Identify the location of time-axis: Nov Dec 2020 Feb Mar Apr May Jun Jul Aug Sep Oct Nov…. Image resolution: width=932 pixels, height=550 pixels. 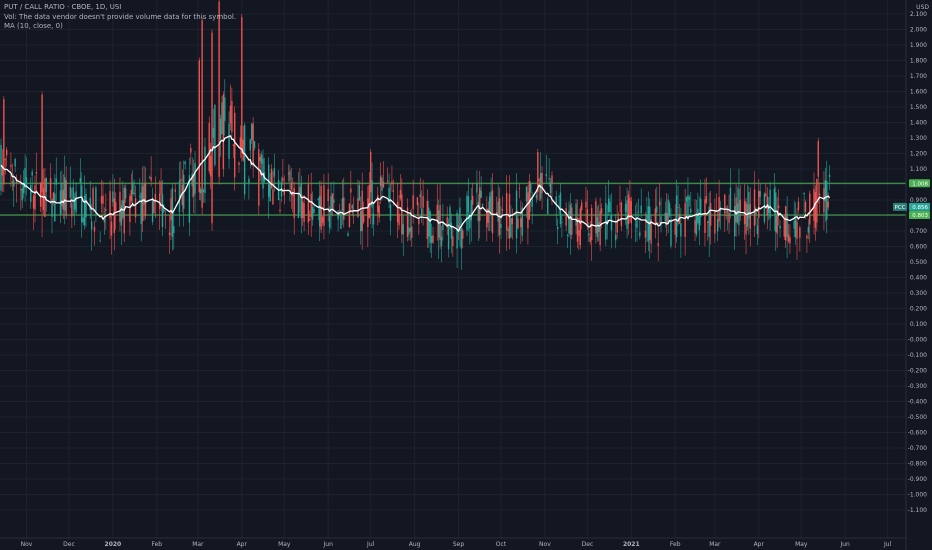
(453, 542).